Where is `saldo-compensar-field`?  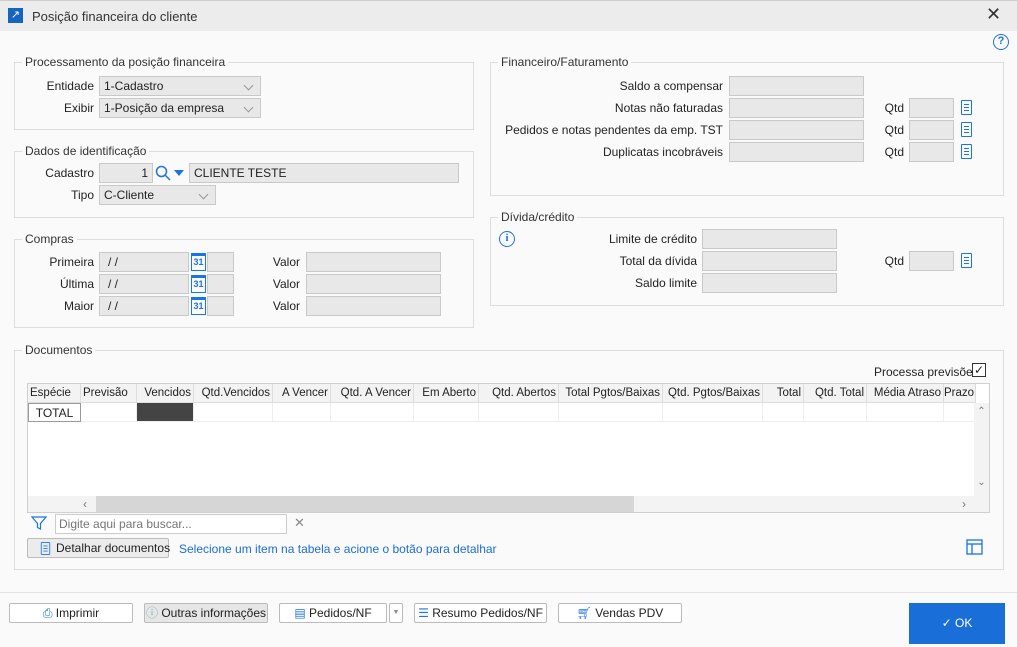
saldo-compensar-field is located at coordinates (796, 86).